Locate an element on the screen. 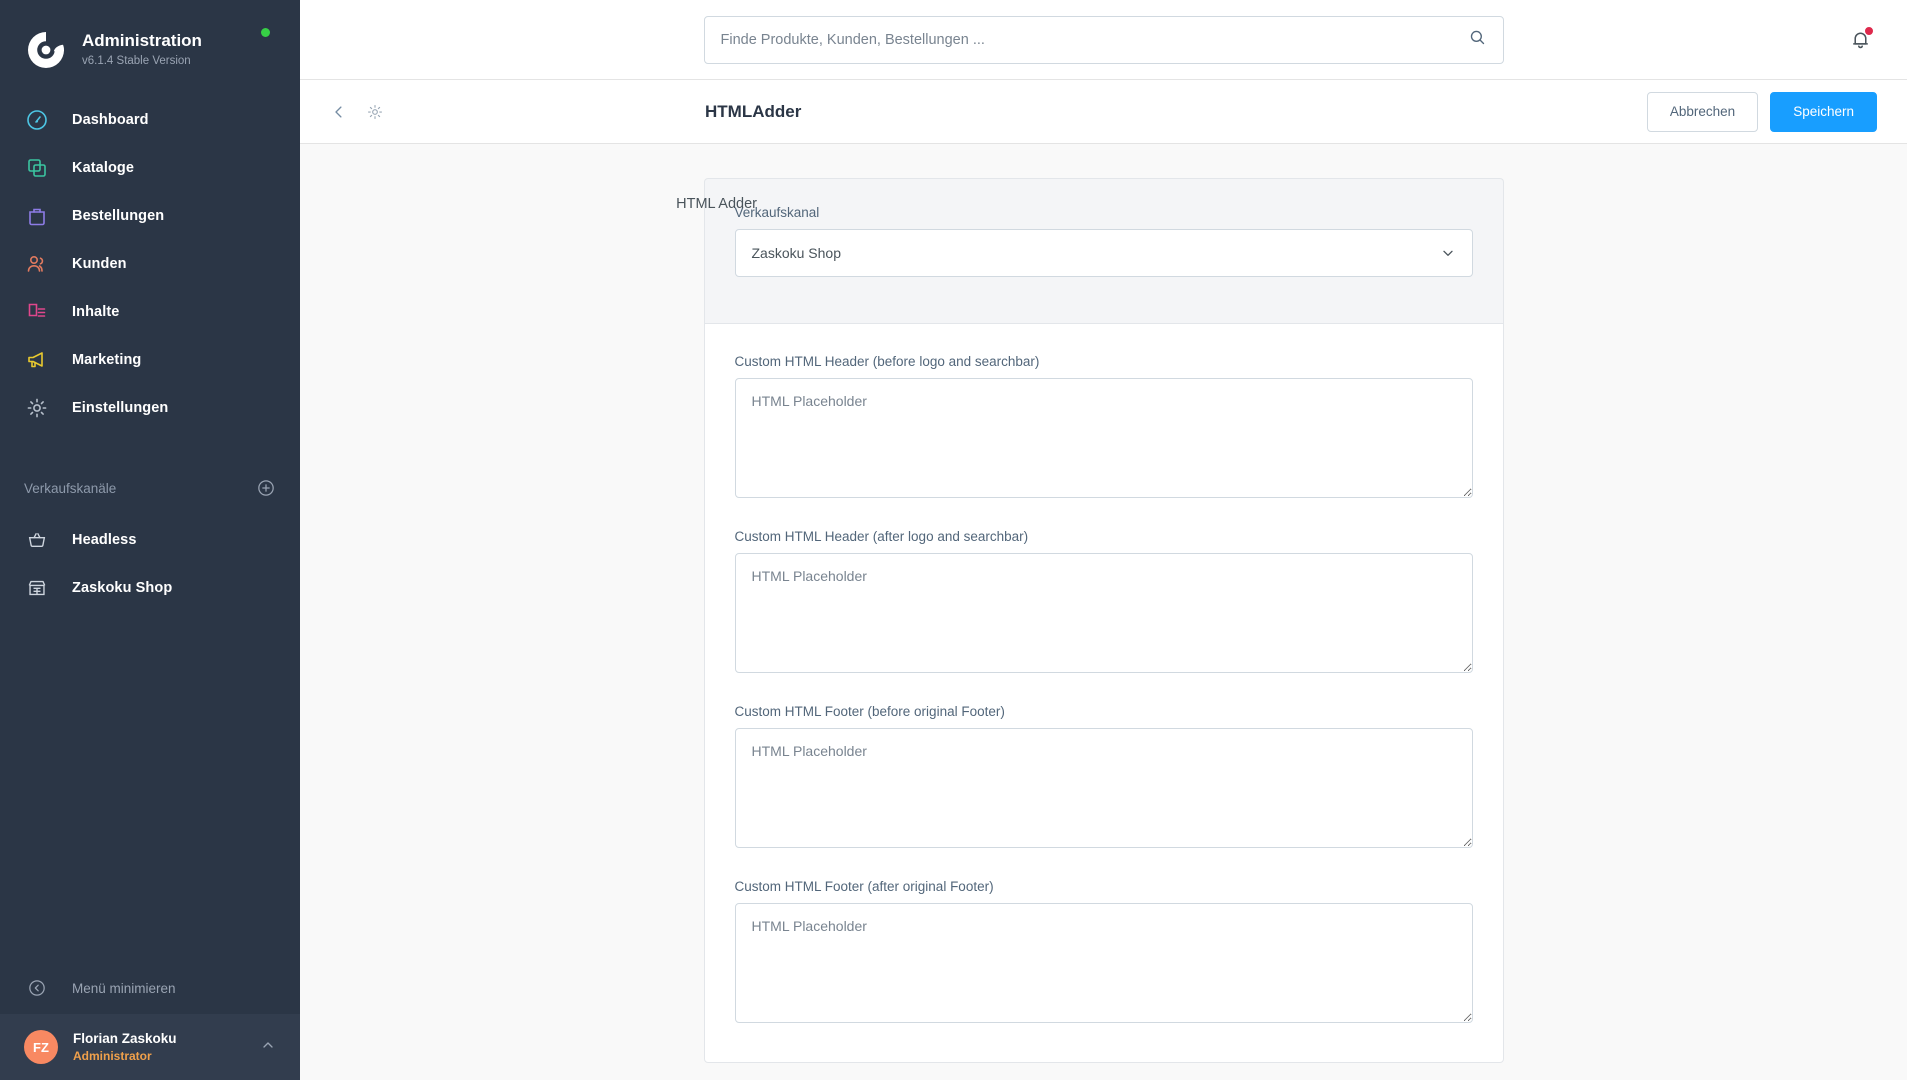 This screenshot has height=1080, width=1907. brand-header: Administration v6.1.4 Stable Version is located at coordinates (150, 39).